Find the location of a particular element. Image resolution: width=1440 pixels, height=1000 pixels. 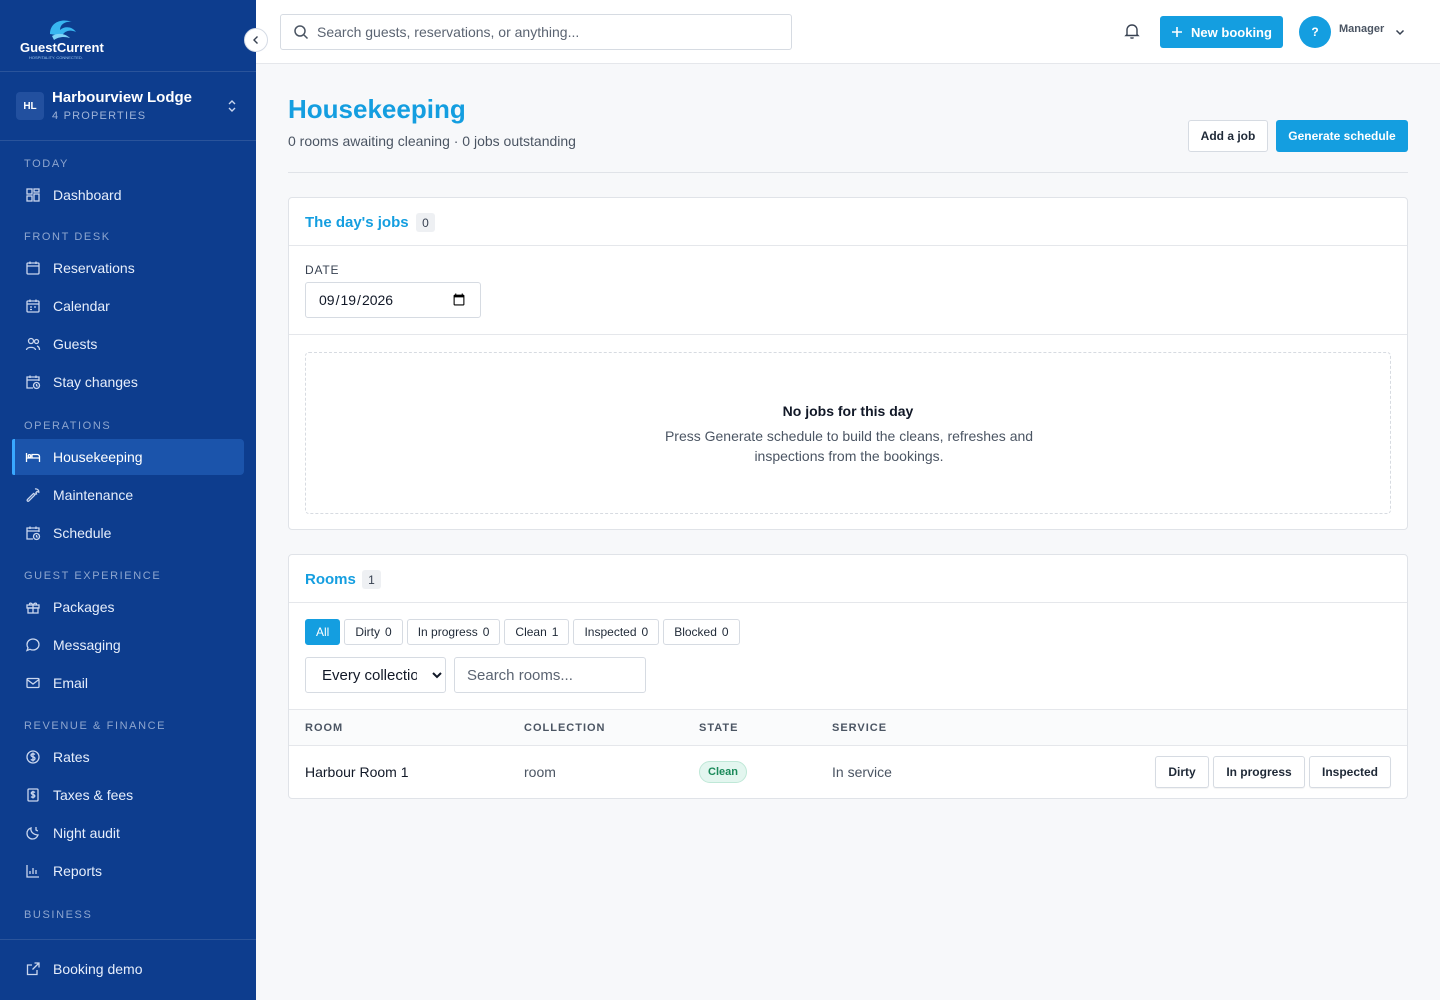

brand: GuestCurrent HOSPITALITY. CONNECTED. is located at coordinates (128, 36).